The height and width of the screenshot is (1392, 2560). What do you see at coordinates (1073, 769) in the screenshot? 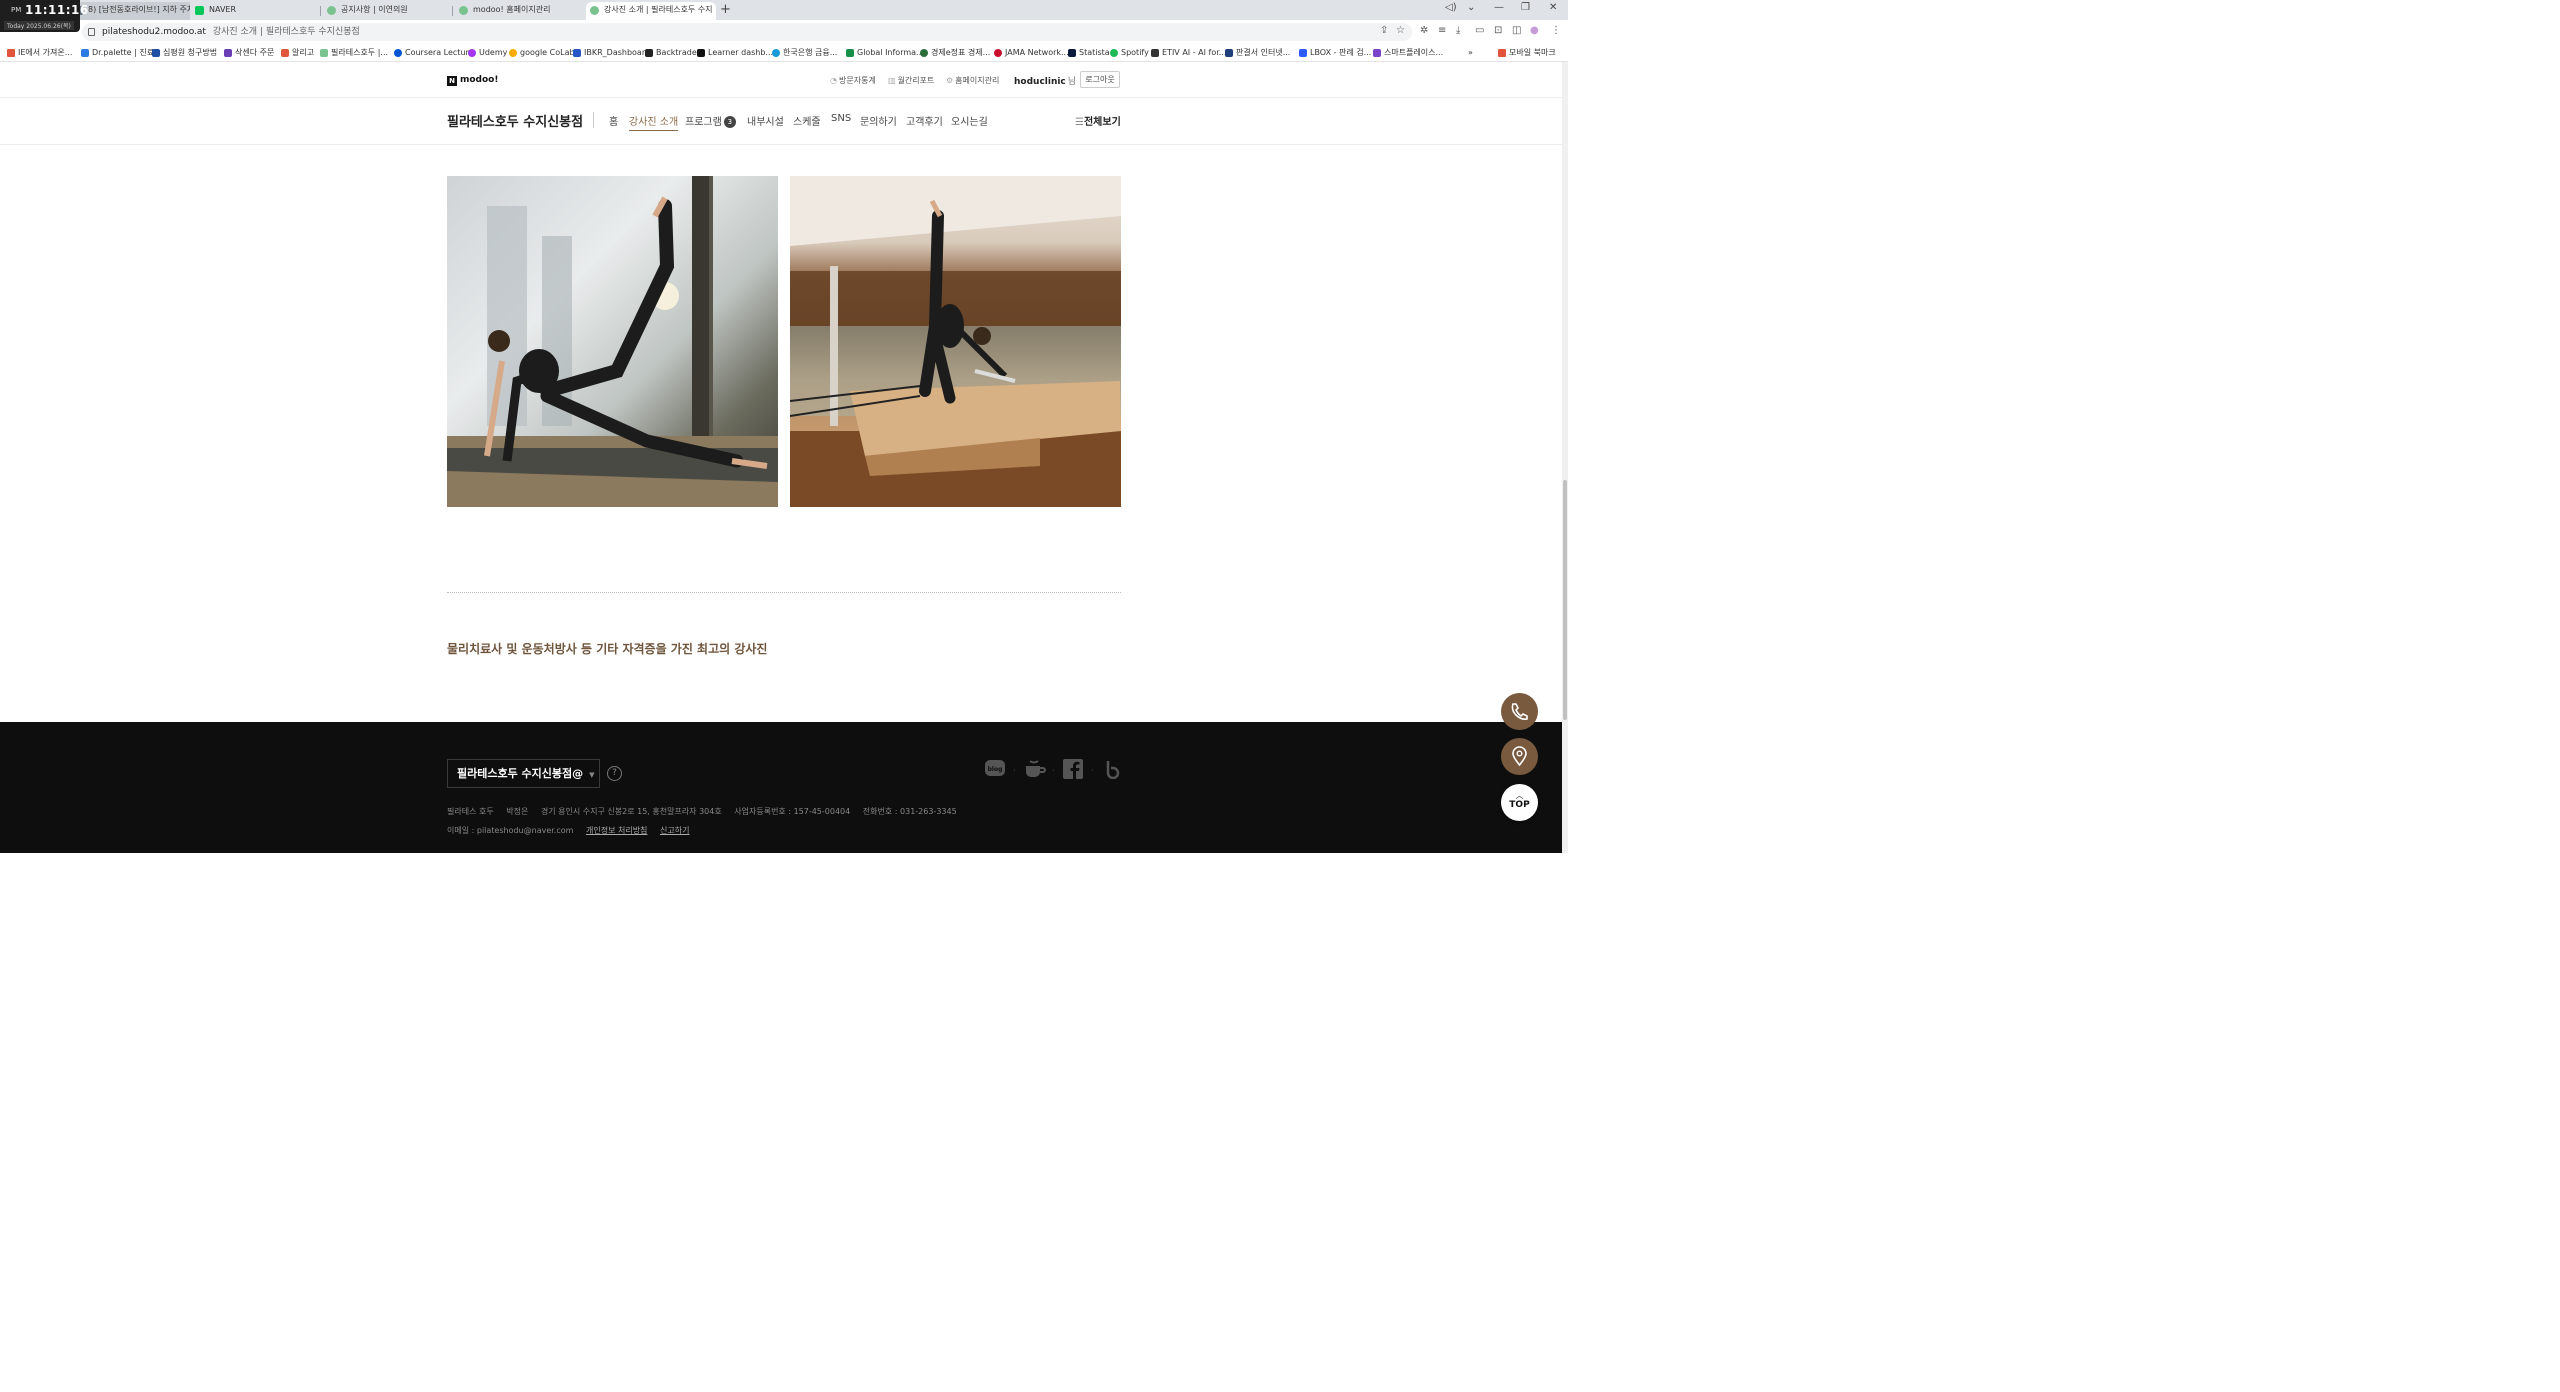
I see `facebook-icon` at bounding box center [1073, 769].